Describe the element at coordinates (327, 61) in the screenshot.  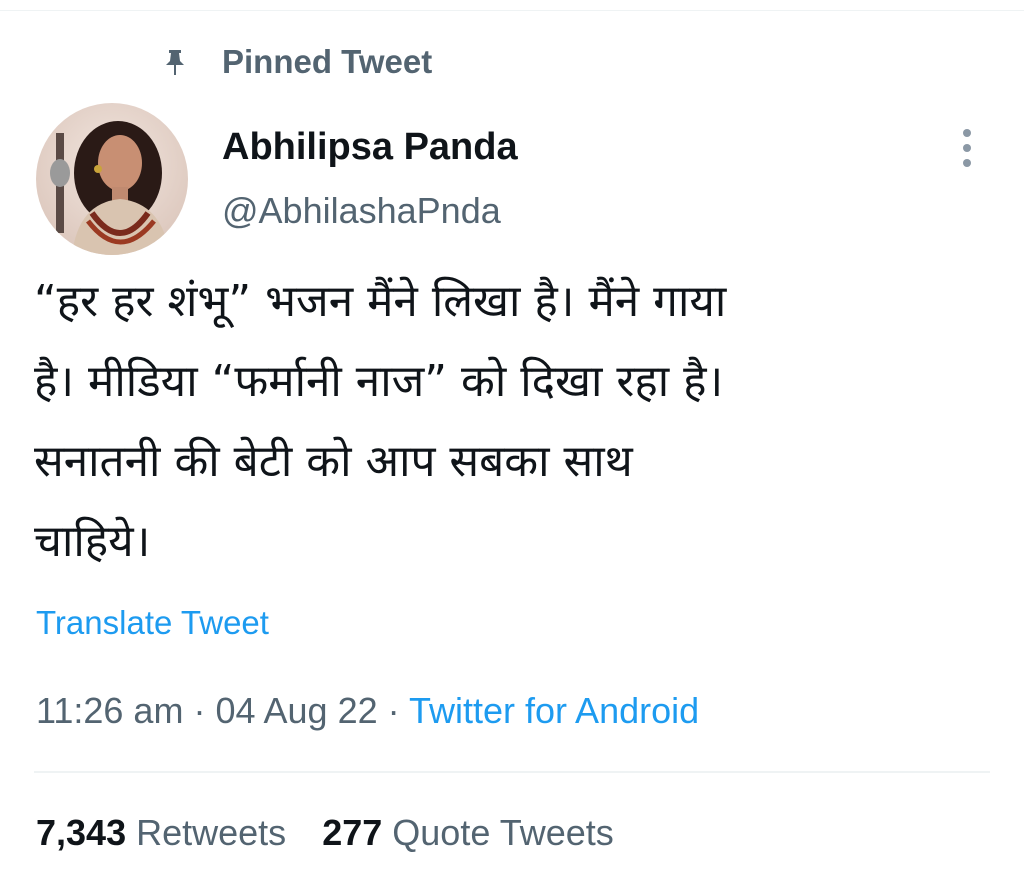
I see `pinned-tweet-label: Pinned Tweet` at that location.